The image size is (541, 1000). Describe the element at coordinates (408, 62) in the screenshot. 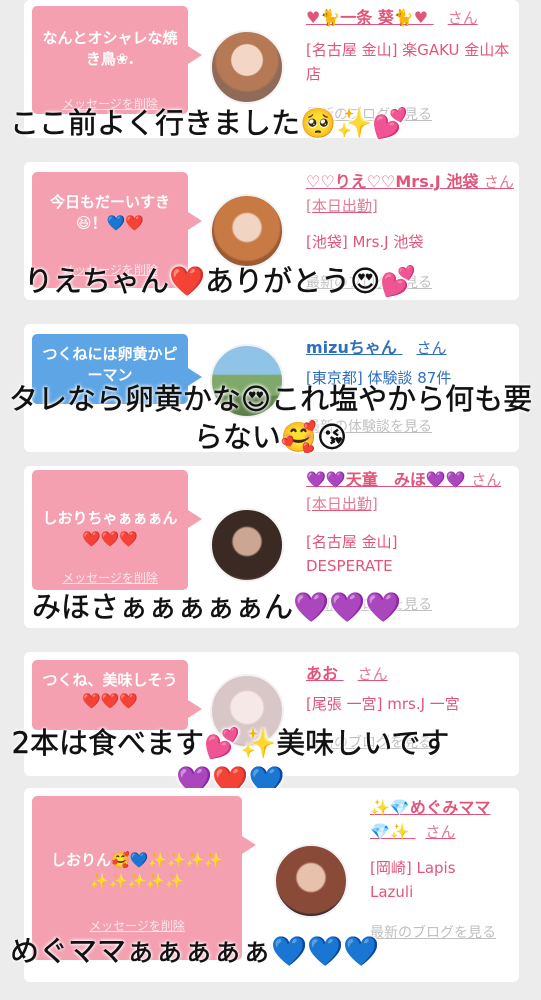

I see `shop-link: [名古屋 金山] 楽GAKU 金山本店` at that location.